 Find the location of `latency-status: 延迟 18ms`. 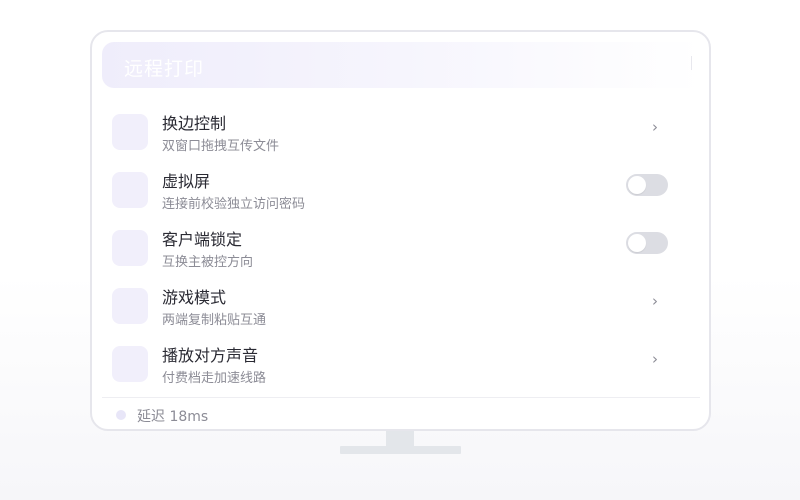

latency-status: 延迟 18ms is located at coordinates (173, 417).